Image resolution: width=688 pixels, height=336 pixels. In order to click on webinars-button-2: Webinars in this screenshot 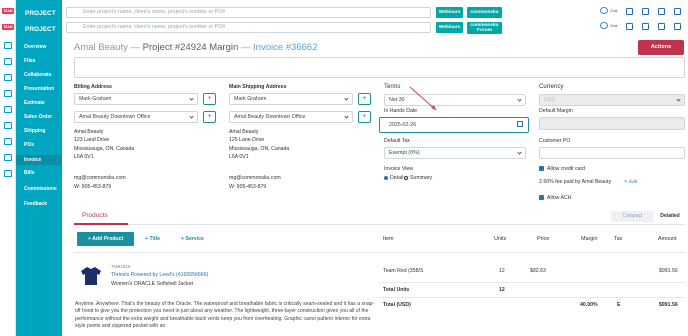, I will do `click(449, 27)`.